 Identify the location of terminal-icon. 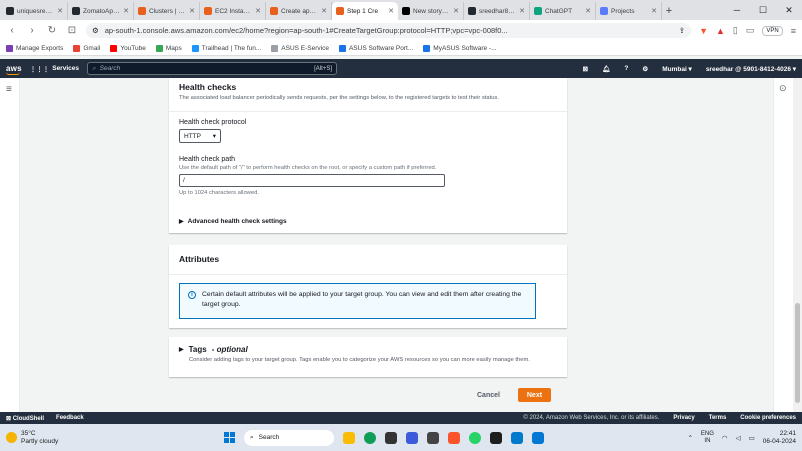
(496, 437).